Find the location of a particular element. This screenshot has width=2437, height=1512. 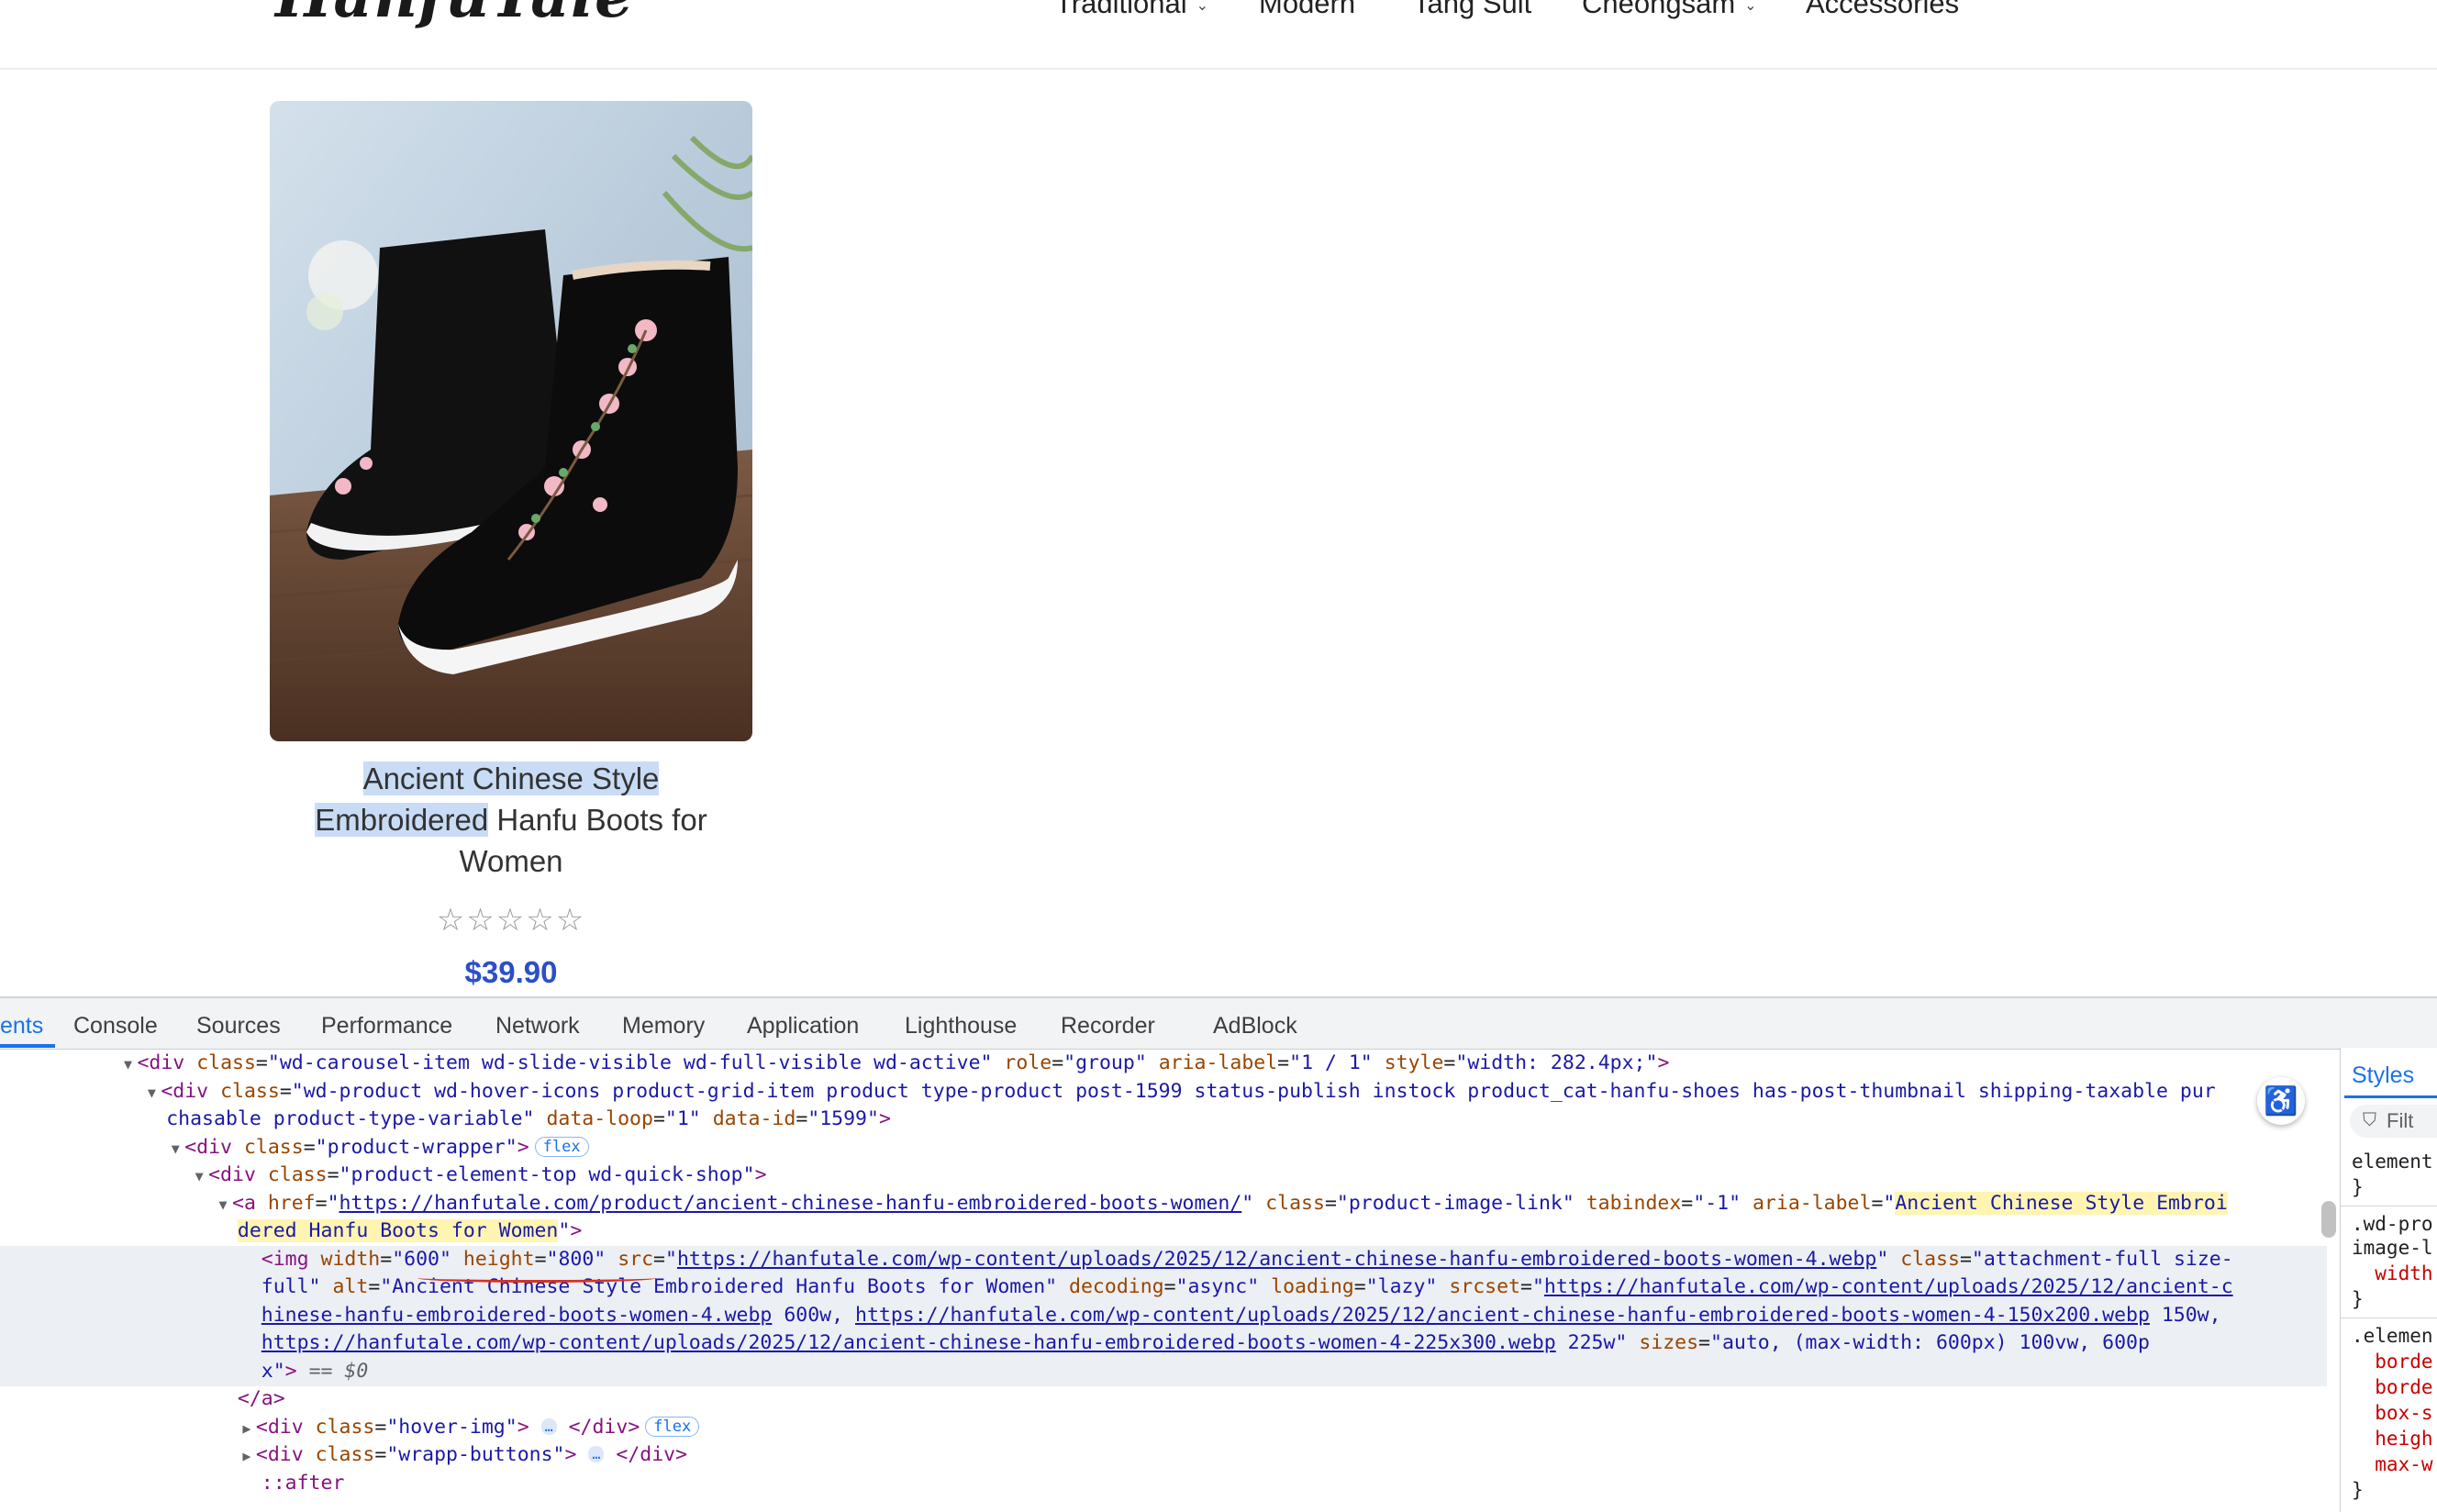

css-line: .wd-pro is located at coordinates (2392, 1224).